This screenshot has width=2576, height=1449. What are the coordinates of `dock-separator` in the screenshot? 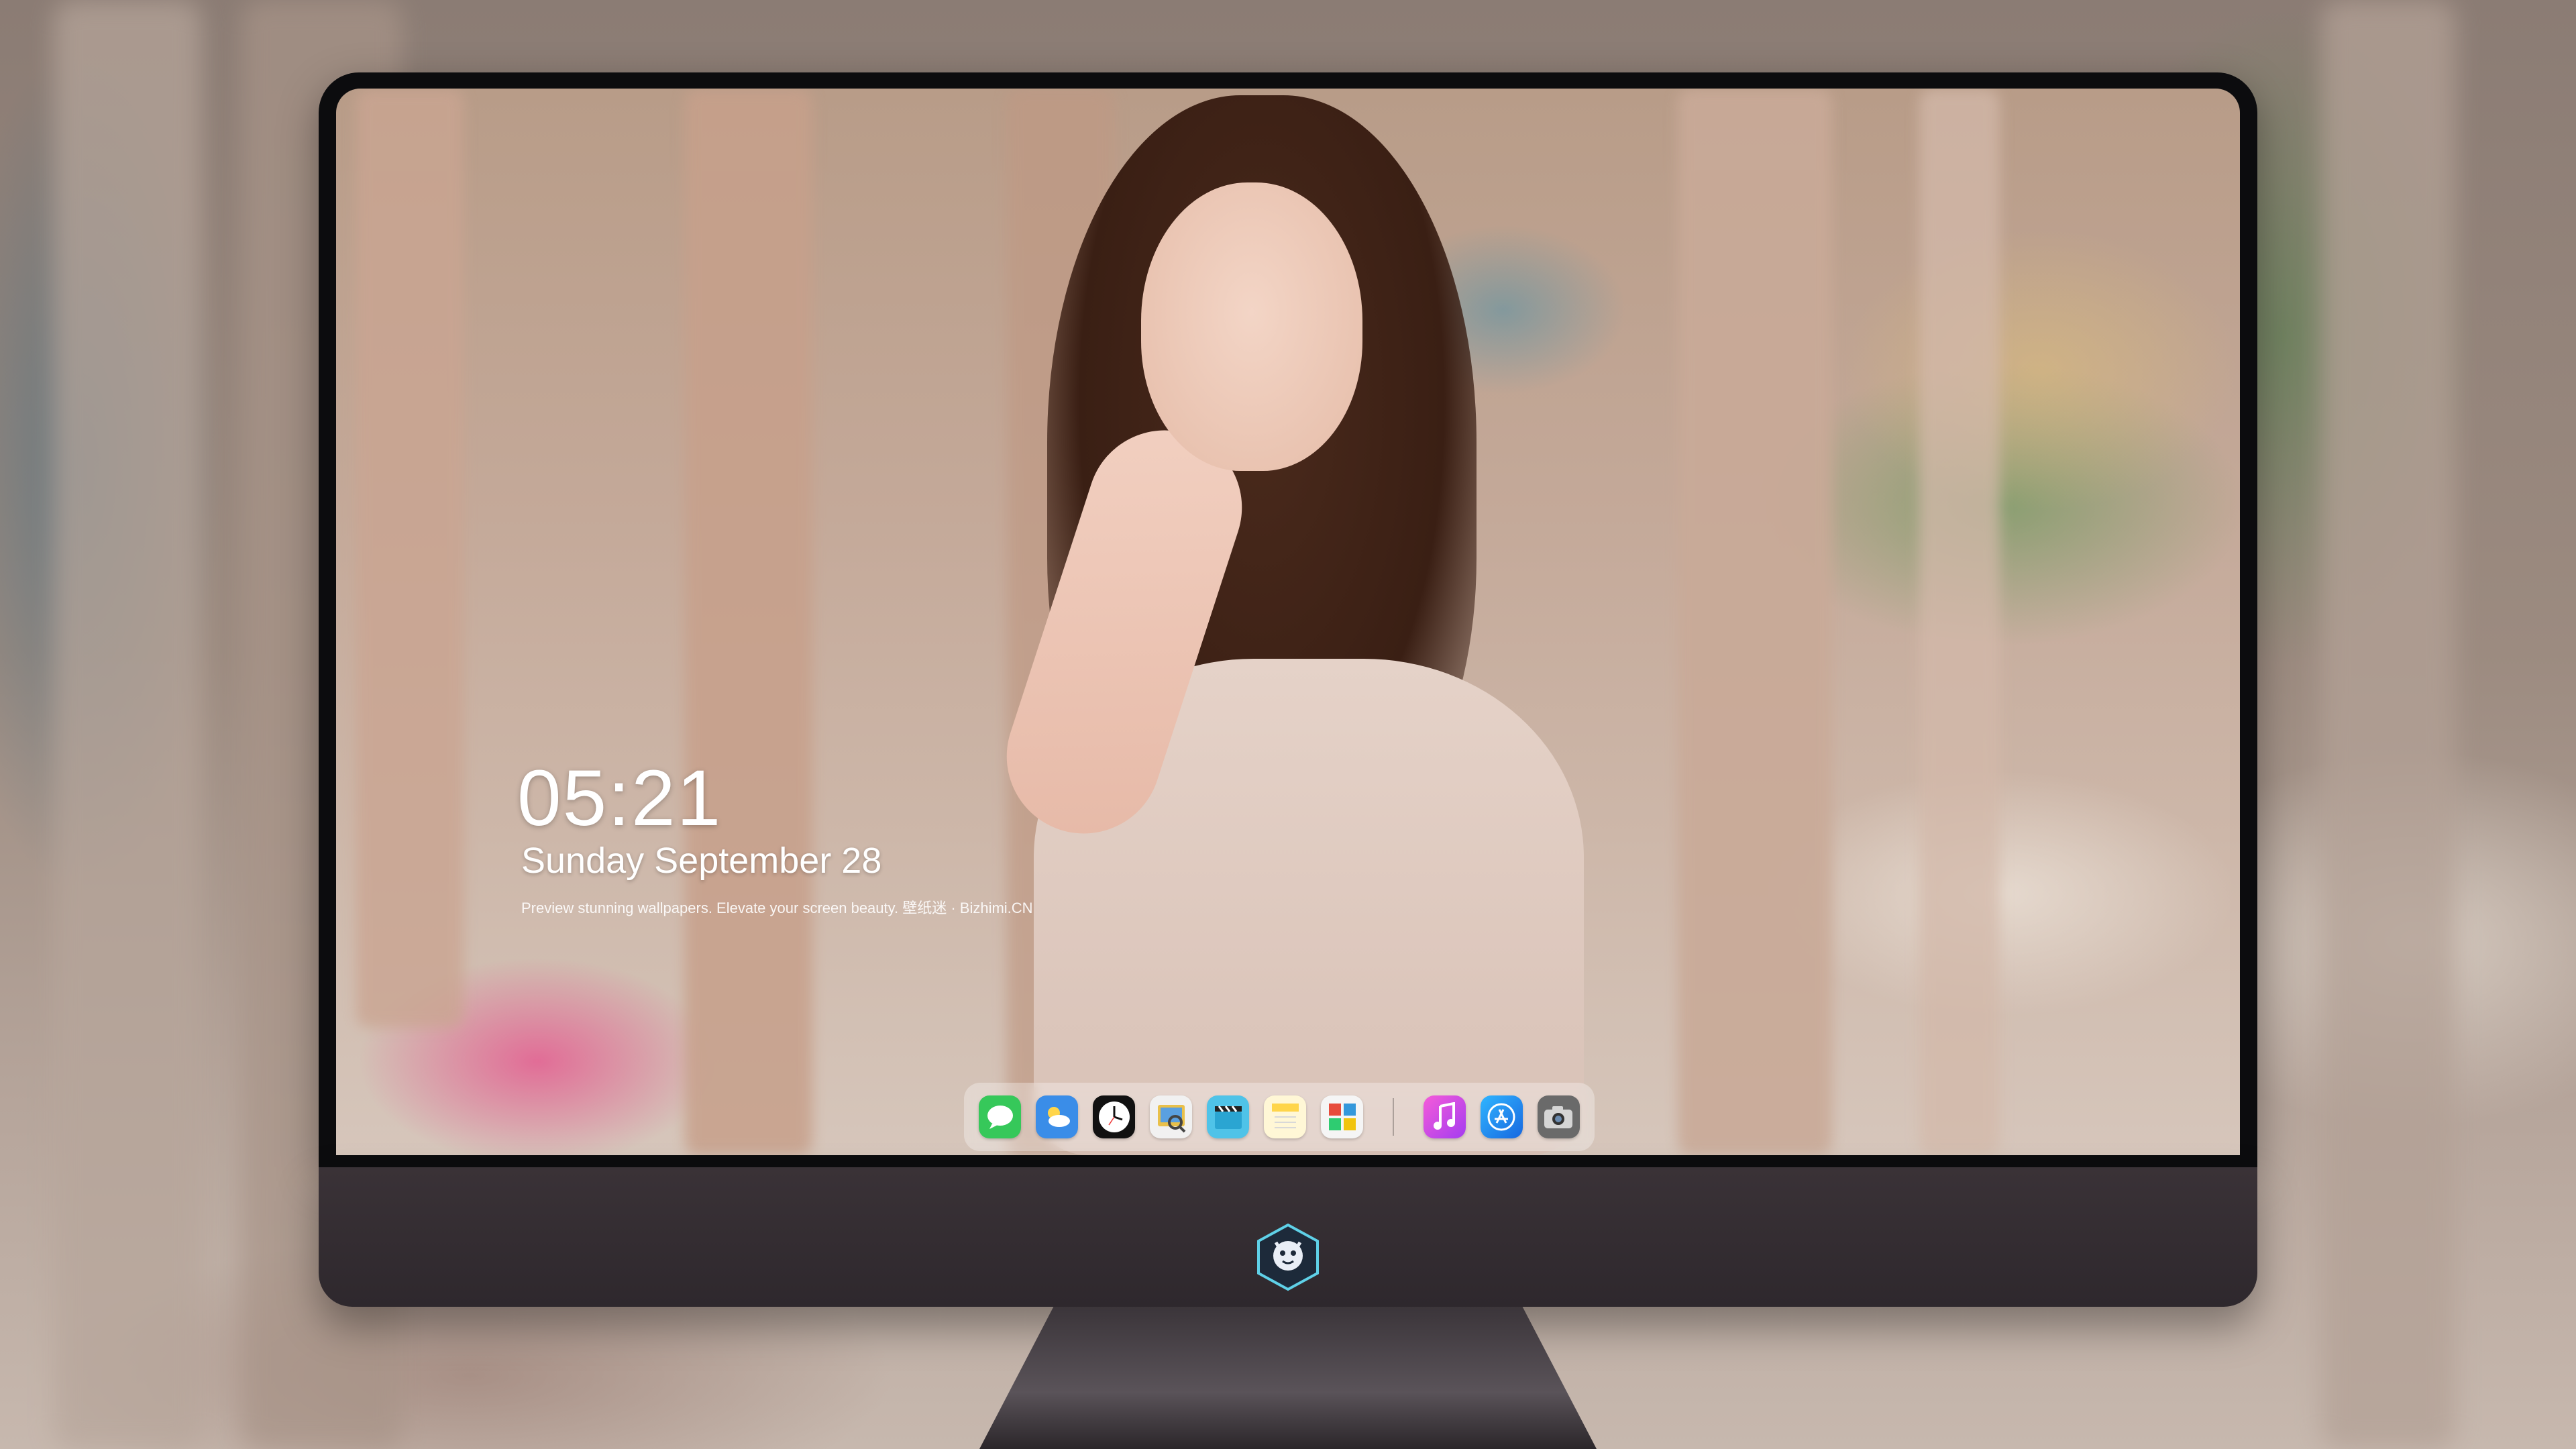 It's located at (1393, 1117).